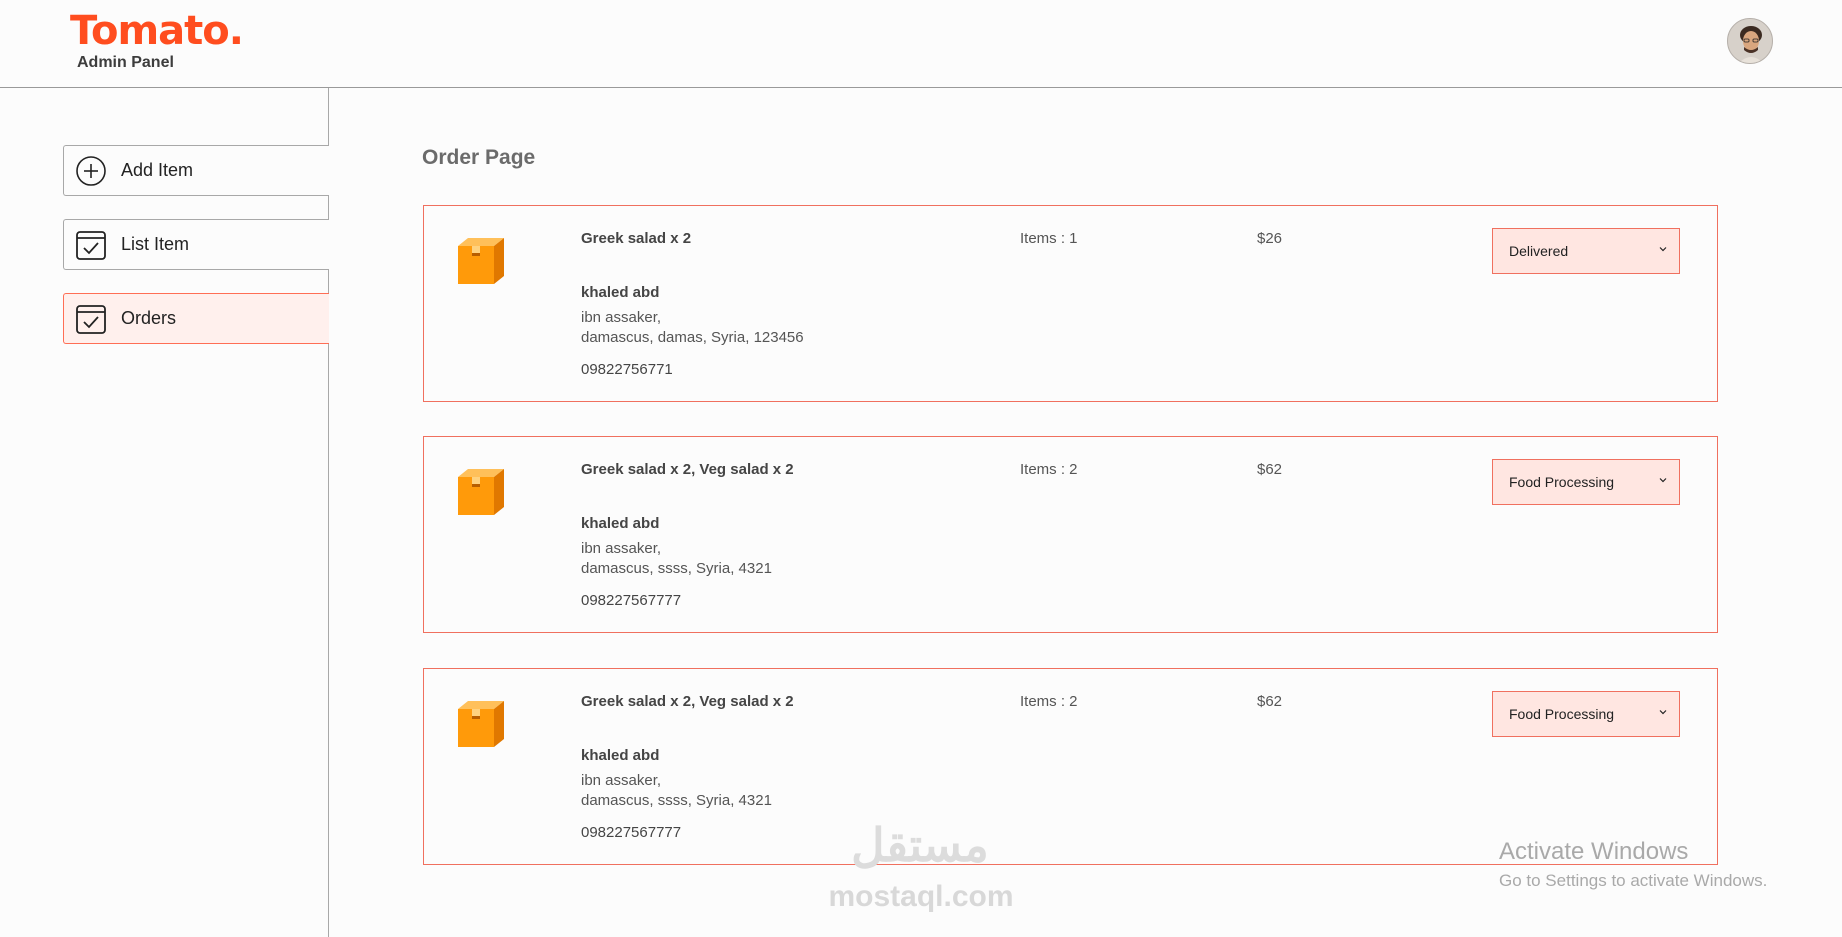 Image resolution: width=1842 pixels, height=937 pixels. I want to click on activate-windows-subtitle: Go to Settings to activate Windows., so click(1633, 880).